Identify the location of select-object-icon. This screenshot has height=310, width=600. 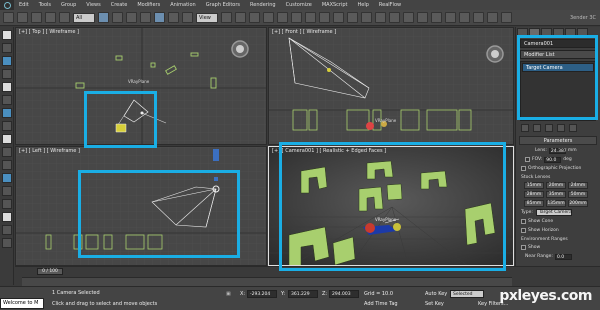
(103, 17).